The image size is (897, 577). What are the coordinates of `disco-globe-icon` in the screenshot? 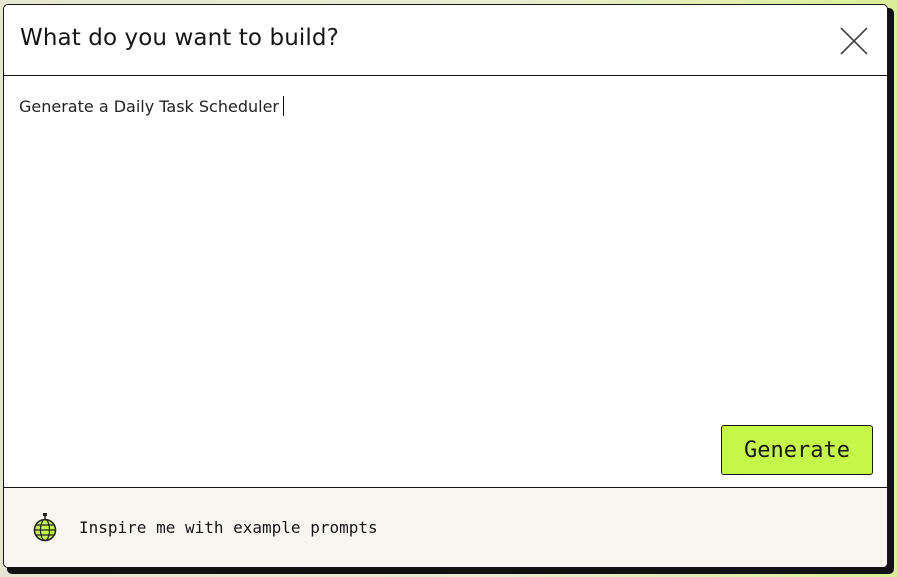 It's located at (45, 527).